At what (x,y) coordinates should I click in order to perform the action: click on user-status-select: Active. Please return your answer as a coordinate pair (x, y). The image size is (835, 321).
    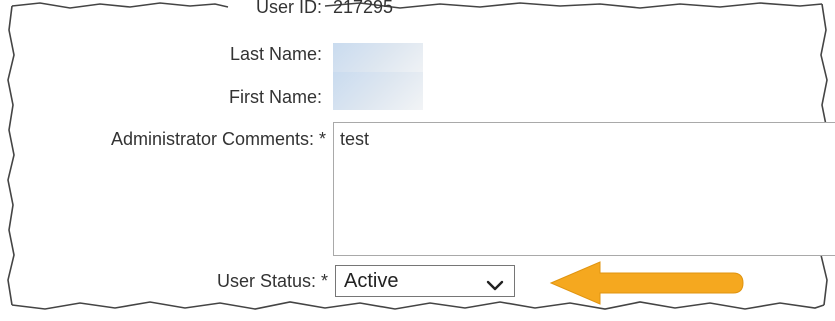
    Looking at the image, I should click on (425, 281).